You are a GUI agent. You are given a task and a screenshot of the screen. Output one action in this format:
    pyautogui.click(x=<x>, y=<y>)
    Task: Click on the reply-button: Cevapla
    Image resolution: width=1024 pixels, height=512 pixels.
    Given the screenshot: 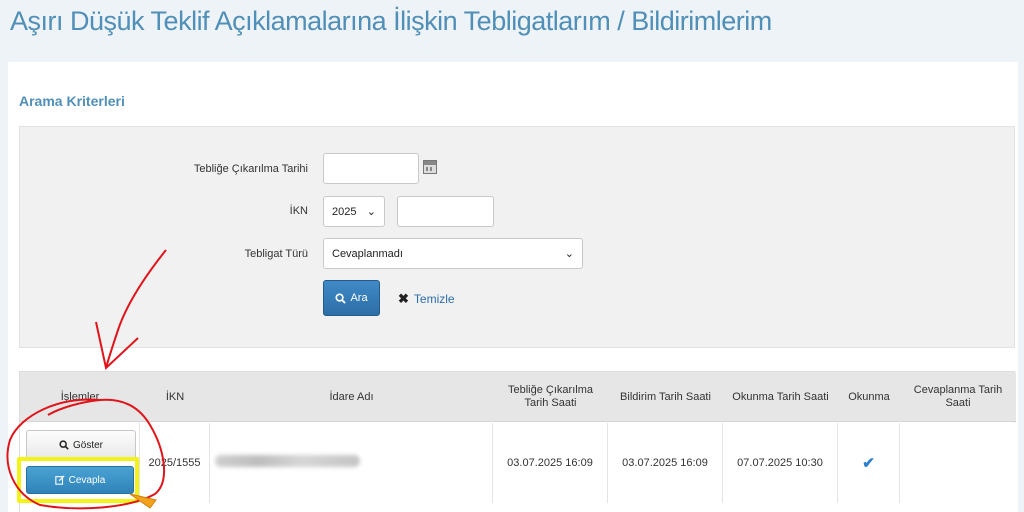 What is the action you would take?
    pyautogui.click(x=80, y=480)
    